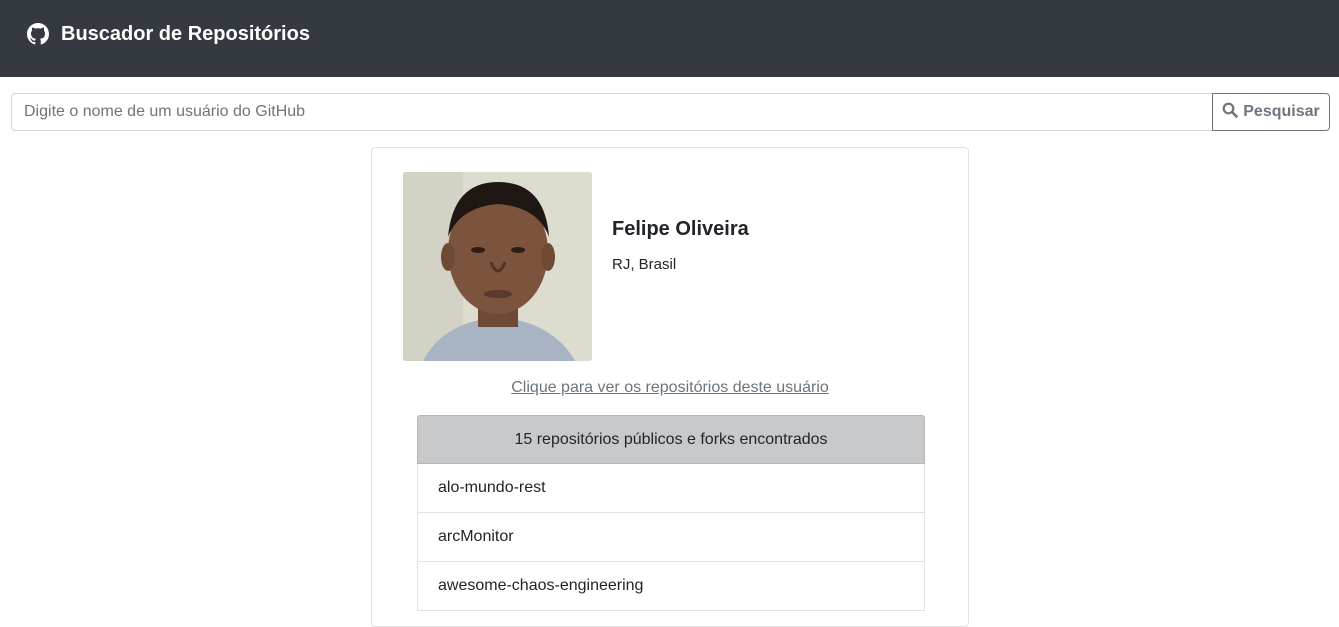 The image size is (1339, 627). Describe the element at coordinates (669, 38) in the screenshot. I see `navbar: Buscador de Repositórios` at that location.